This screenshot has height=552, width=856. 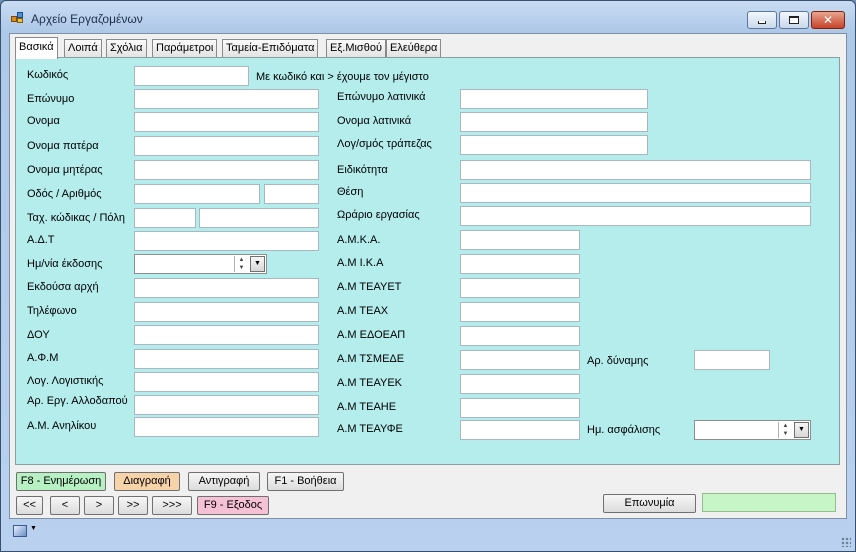 I want to click on window-title: Αρχείο Εργαζομένων, so click(x=87, y=19).